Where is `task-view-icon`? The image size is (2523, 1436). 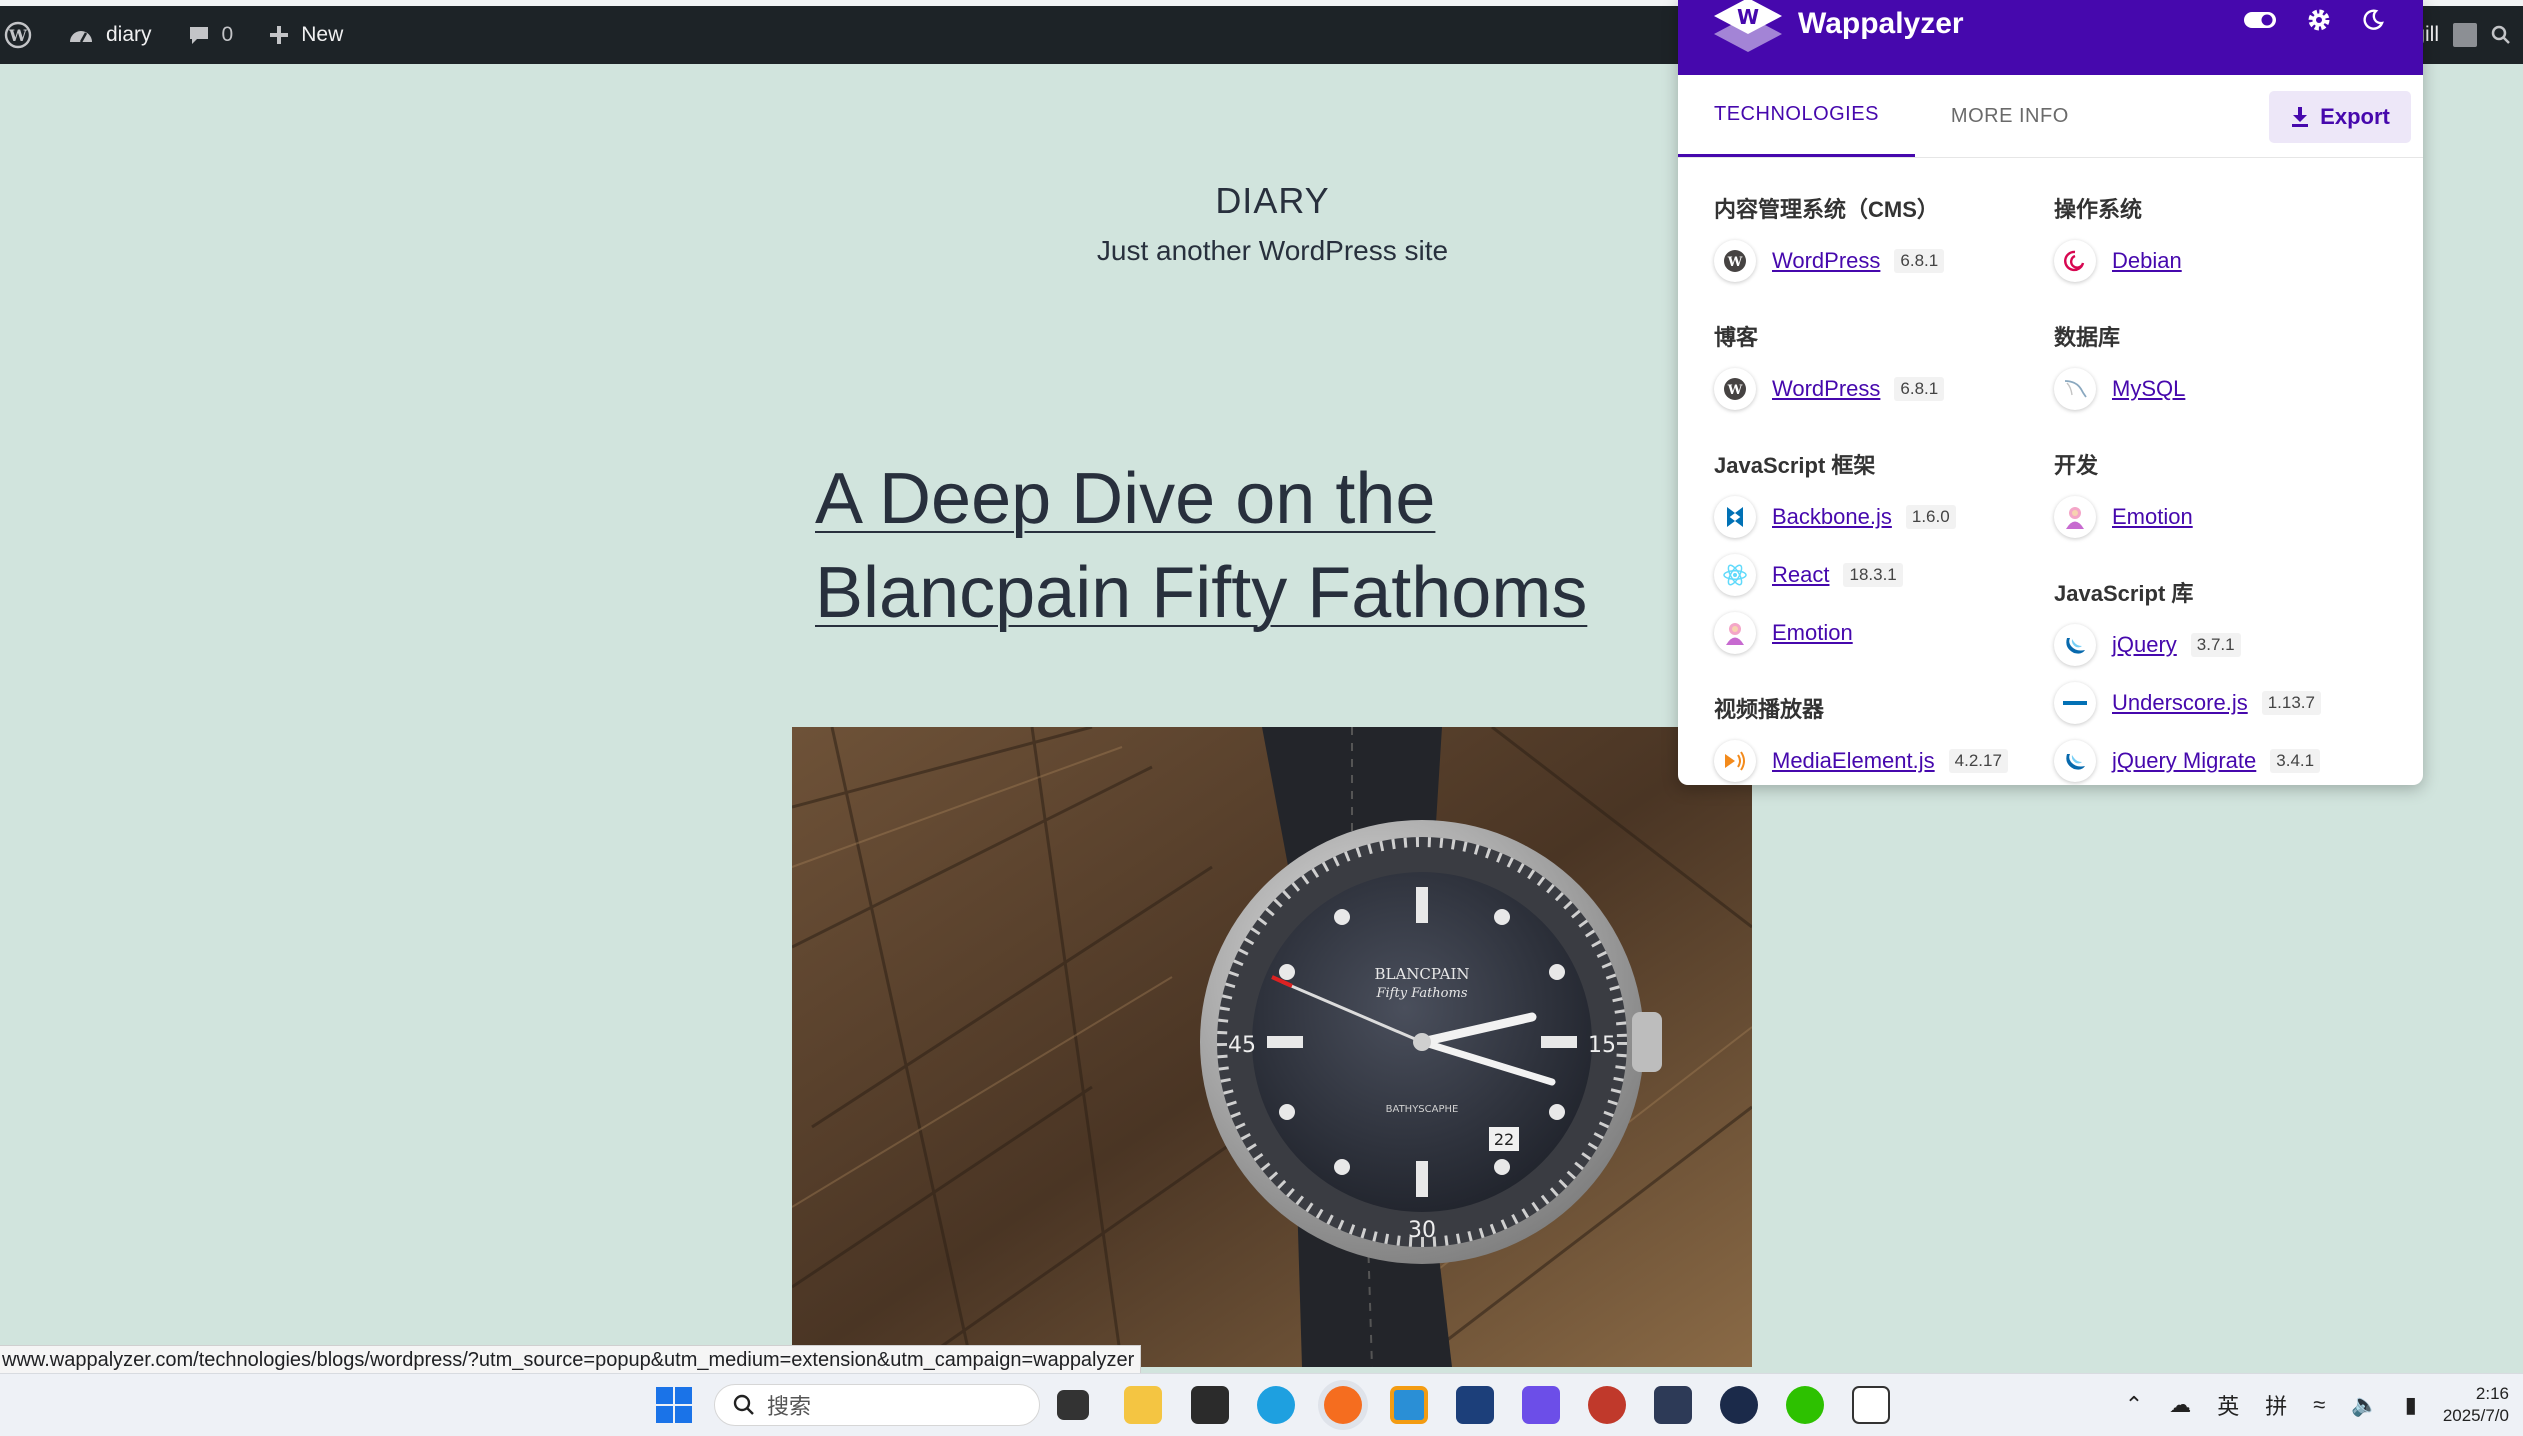
task-view-icon is located at coordinates (1073, 1405).